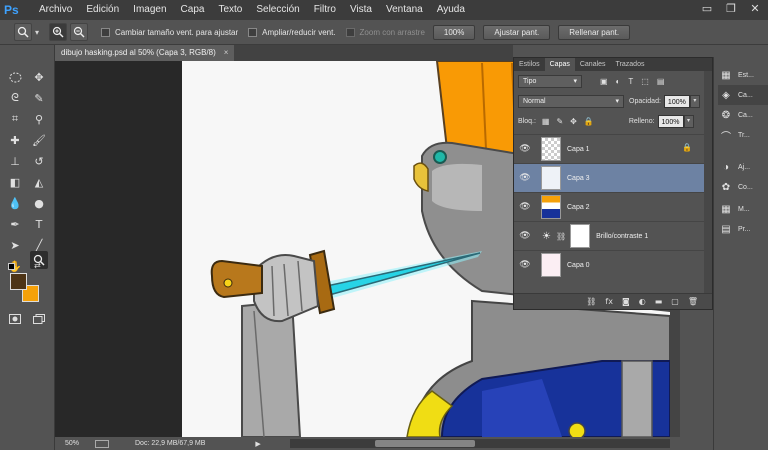 Image resolution: width=768 pixels, height=450 pixels. What do you see at coordinates (15, 245) in the screenshot?
I see `path-selection-tool-icon: ➤` at bounding box center [15, 245].